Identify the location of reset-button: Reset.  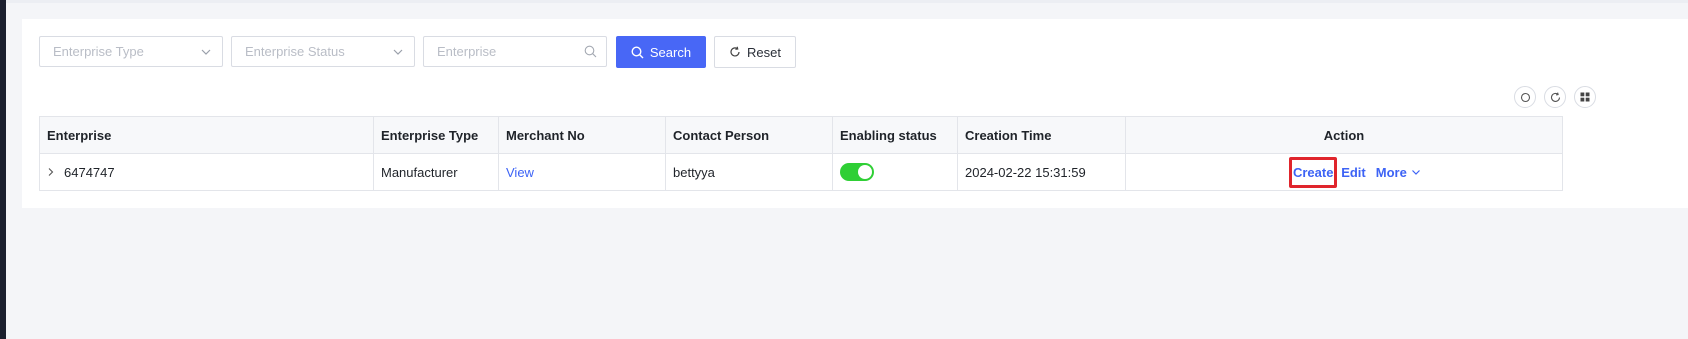
(755, 52).